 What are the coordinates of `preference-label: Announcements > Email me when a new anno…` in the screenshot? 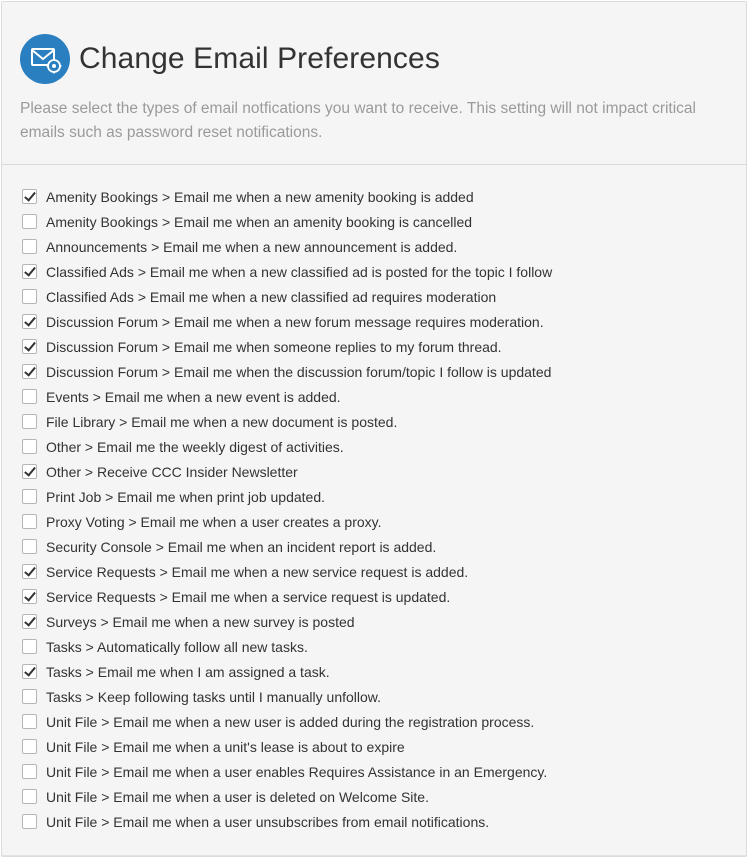 It's located at (252, 246).